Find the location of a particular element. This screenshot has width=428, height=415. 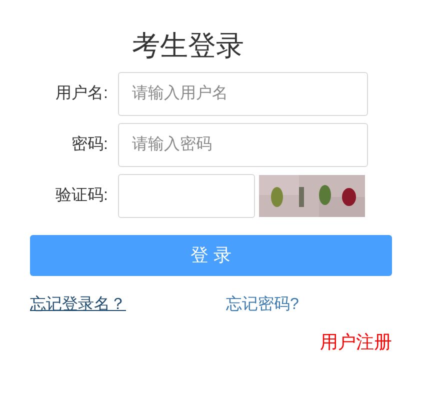

text-link: 忘记登录名？ is located at coordinates (128, 305).